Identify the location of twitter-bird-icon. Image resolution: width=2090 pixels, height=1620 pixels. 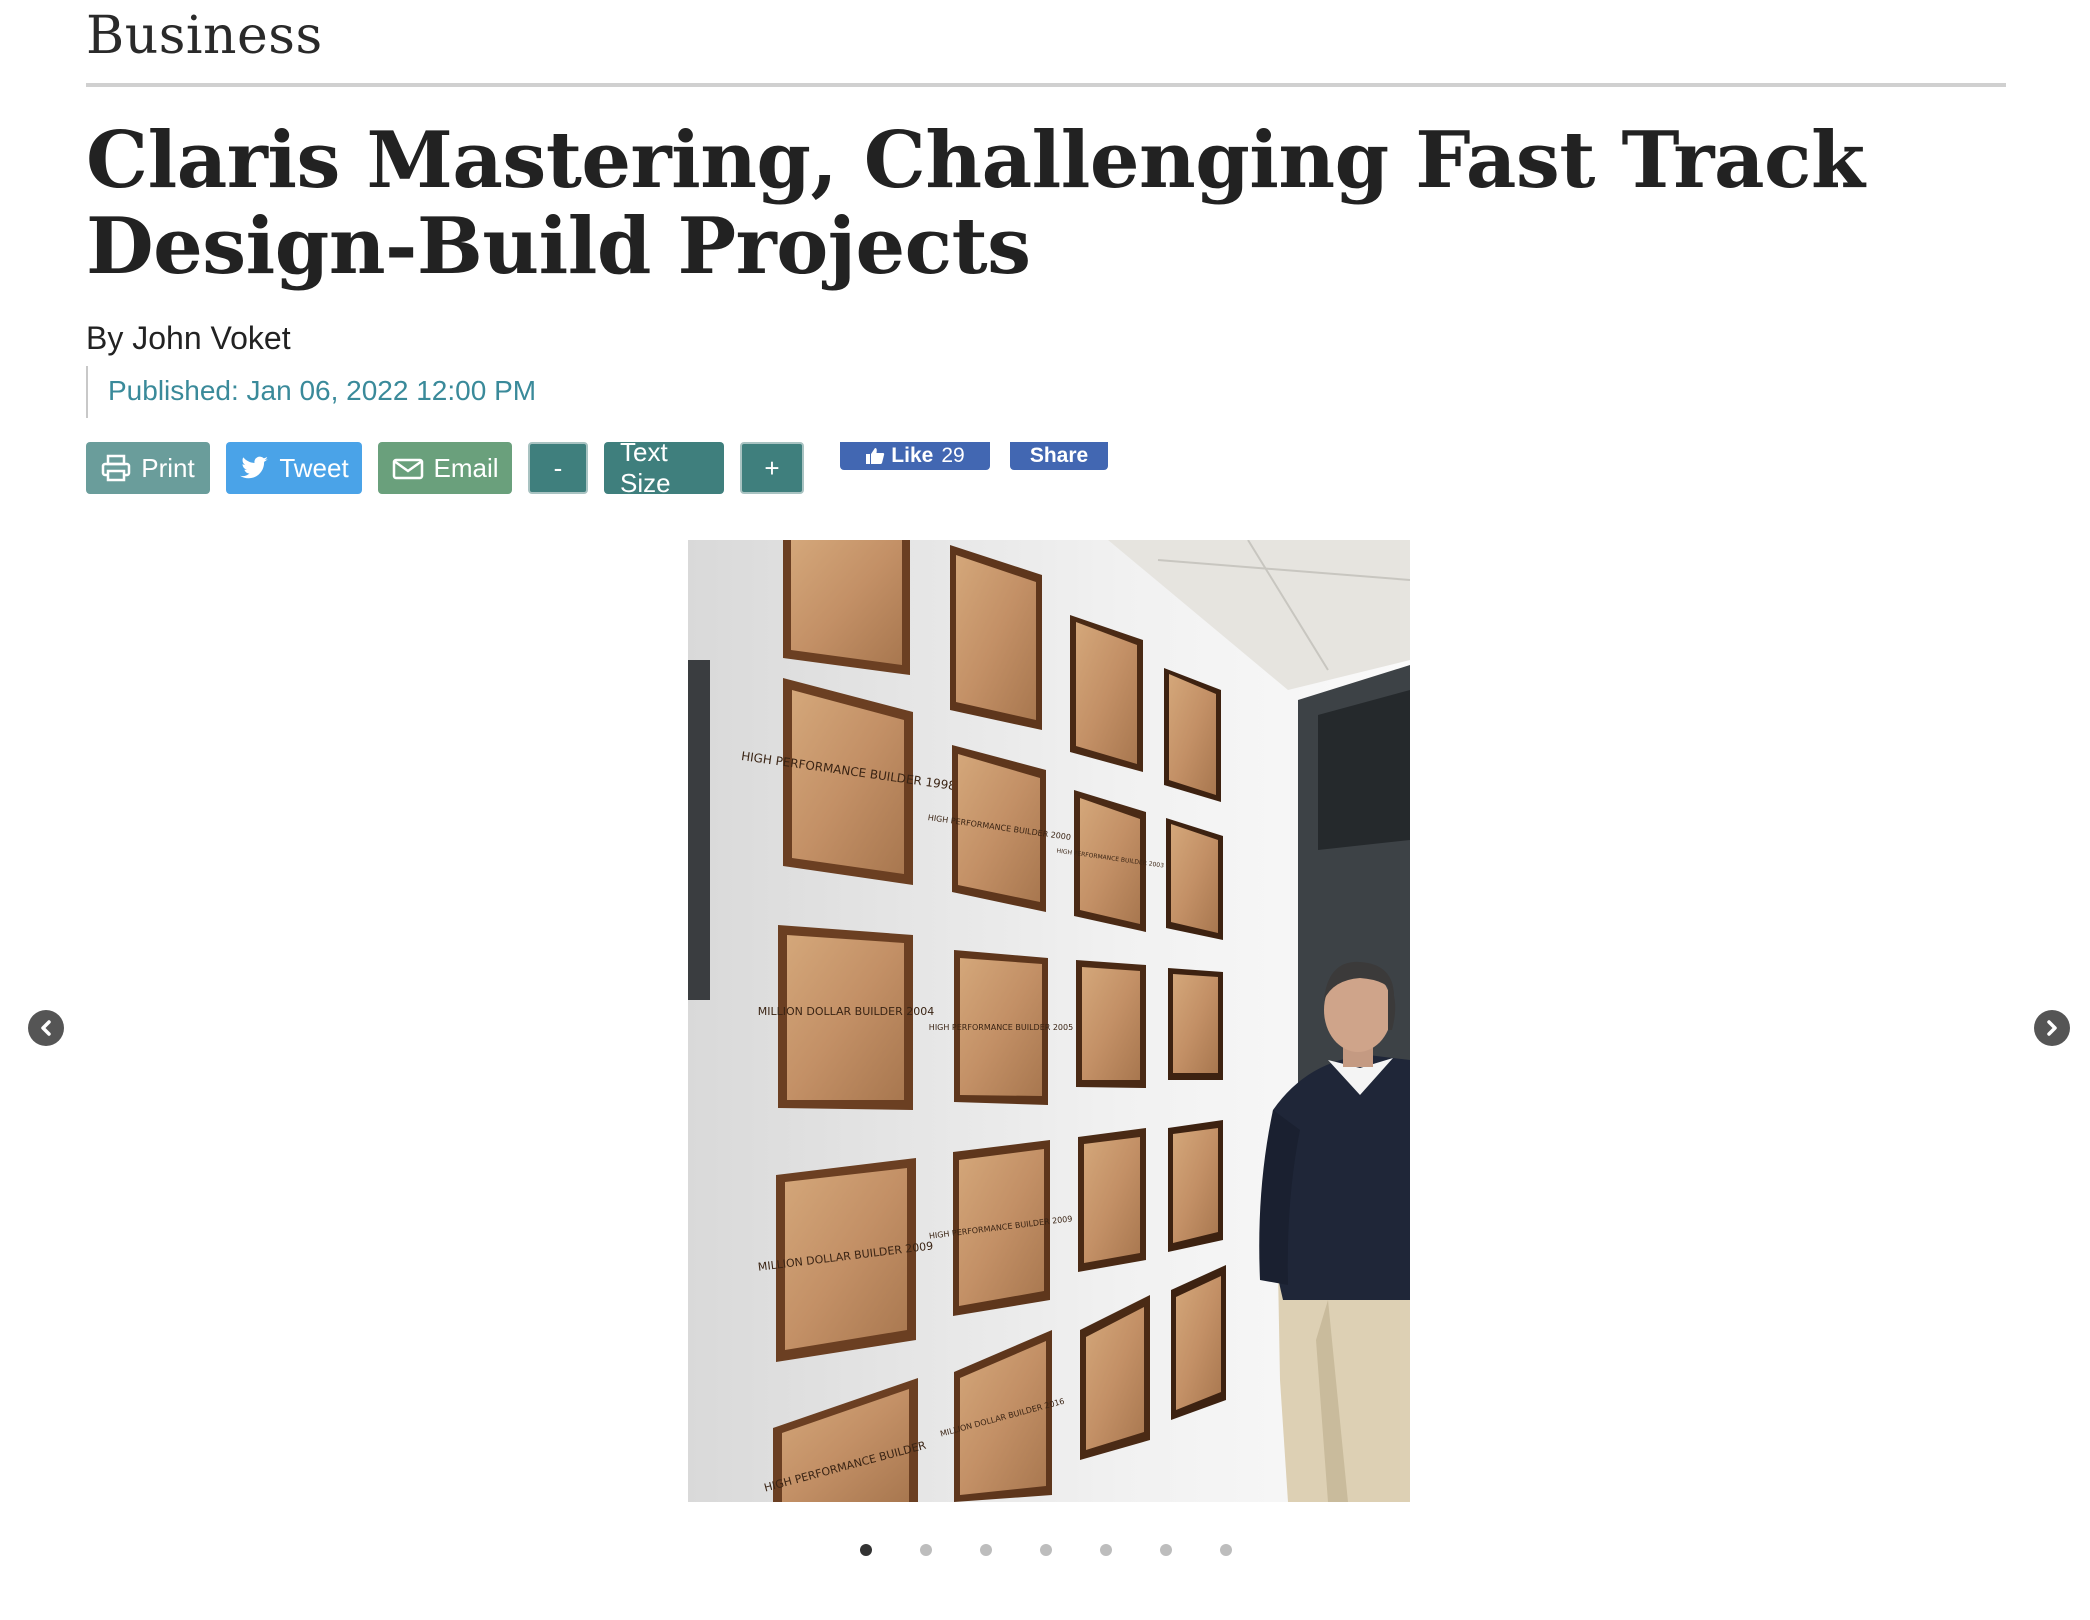
(254, 468).